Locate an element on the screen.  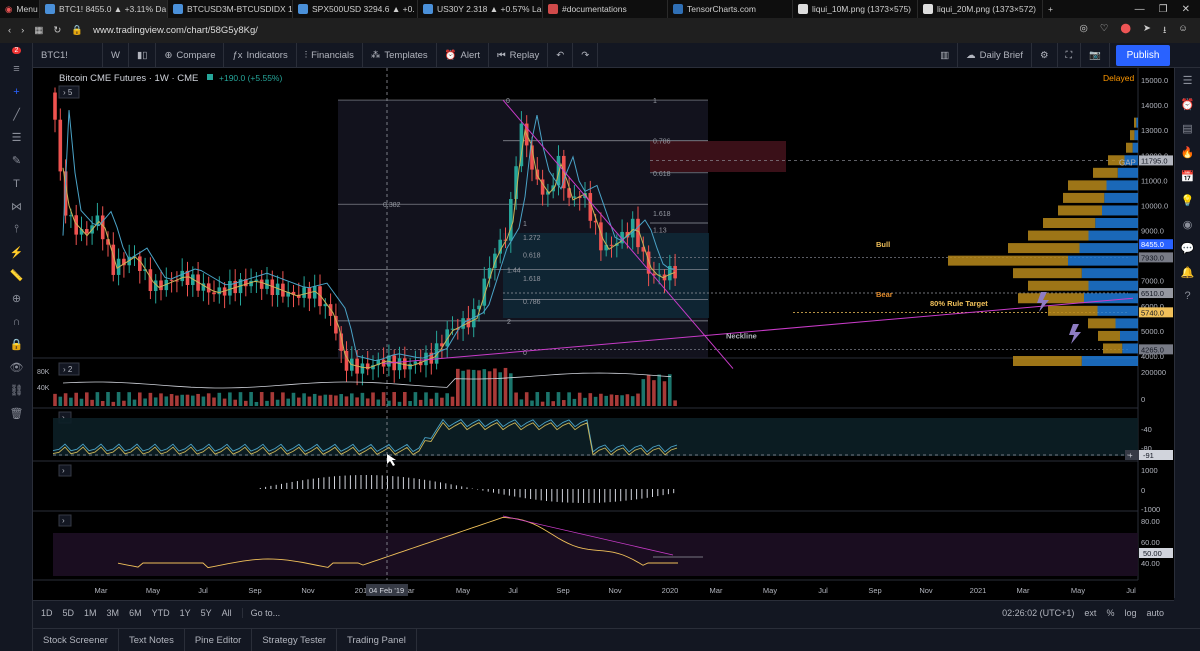
browser-tab: BTC1! 8455.0 ▲ +3.11% Da× is located at coordinates (104, 9).